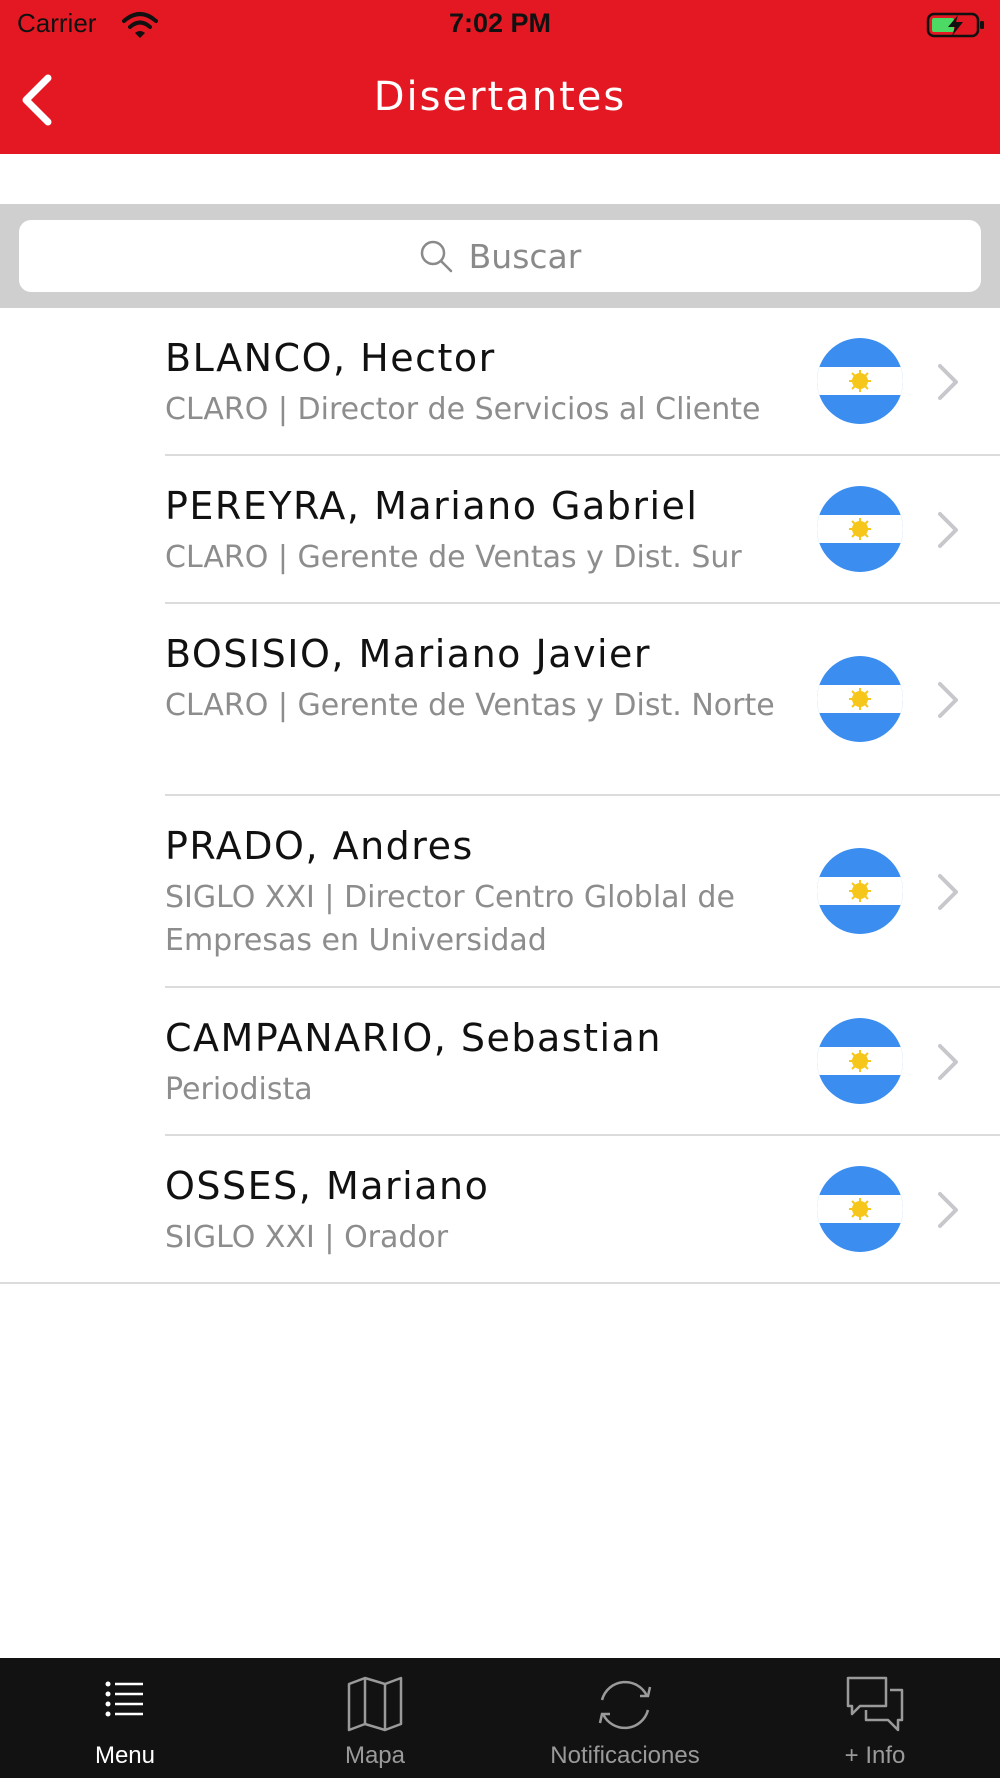 The image size is (1000, 1778). What do you see at coordinates (436, 256) in the screenshot?
I see `search-icon` at bounding box center [436, 256].